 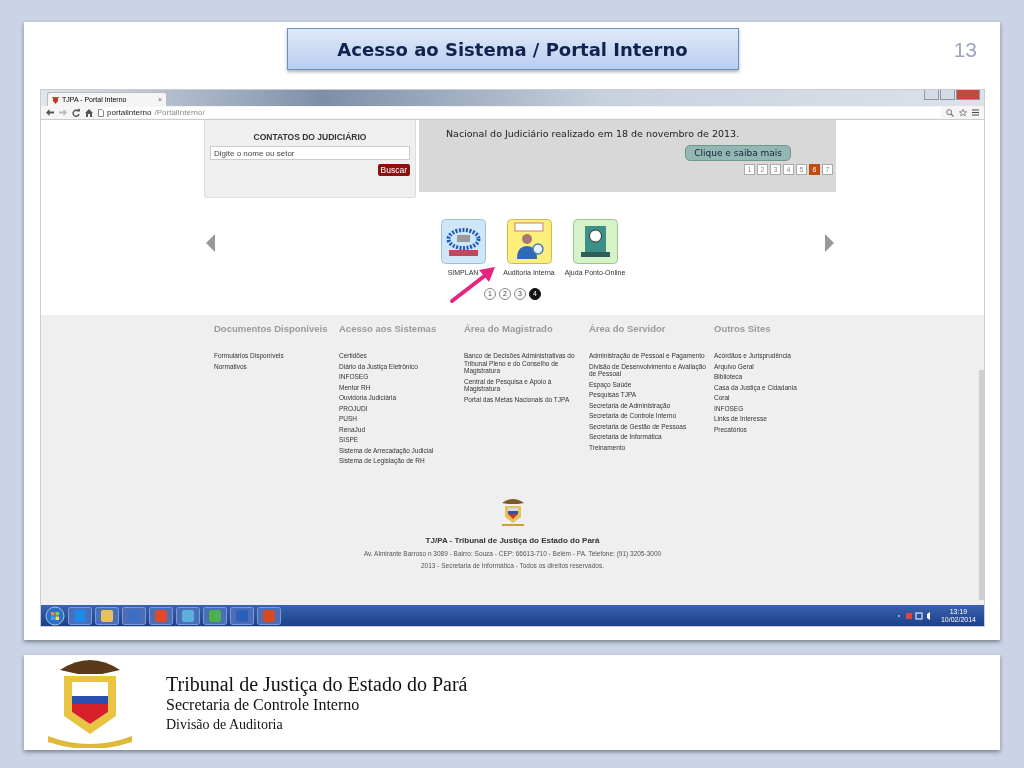 What do you see at coordinates (225, 724) in the screenshot?
I see `caption-line: Divisão de Auditoria` at bounding box center [225, 724].